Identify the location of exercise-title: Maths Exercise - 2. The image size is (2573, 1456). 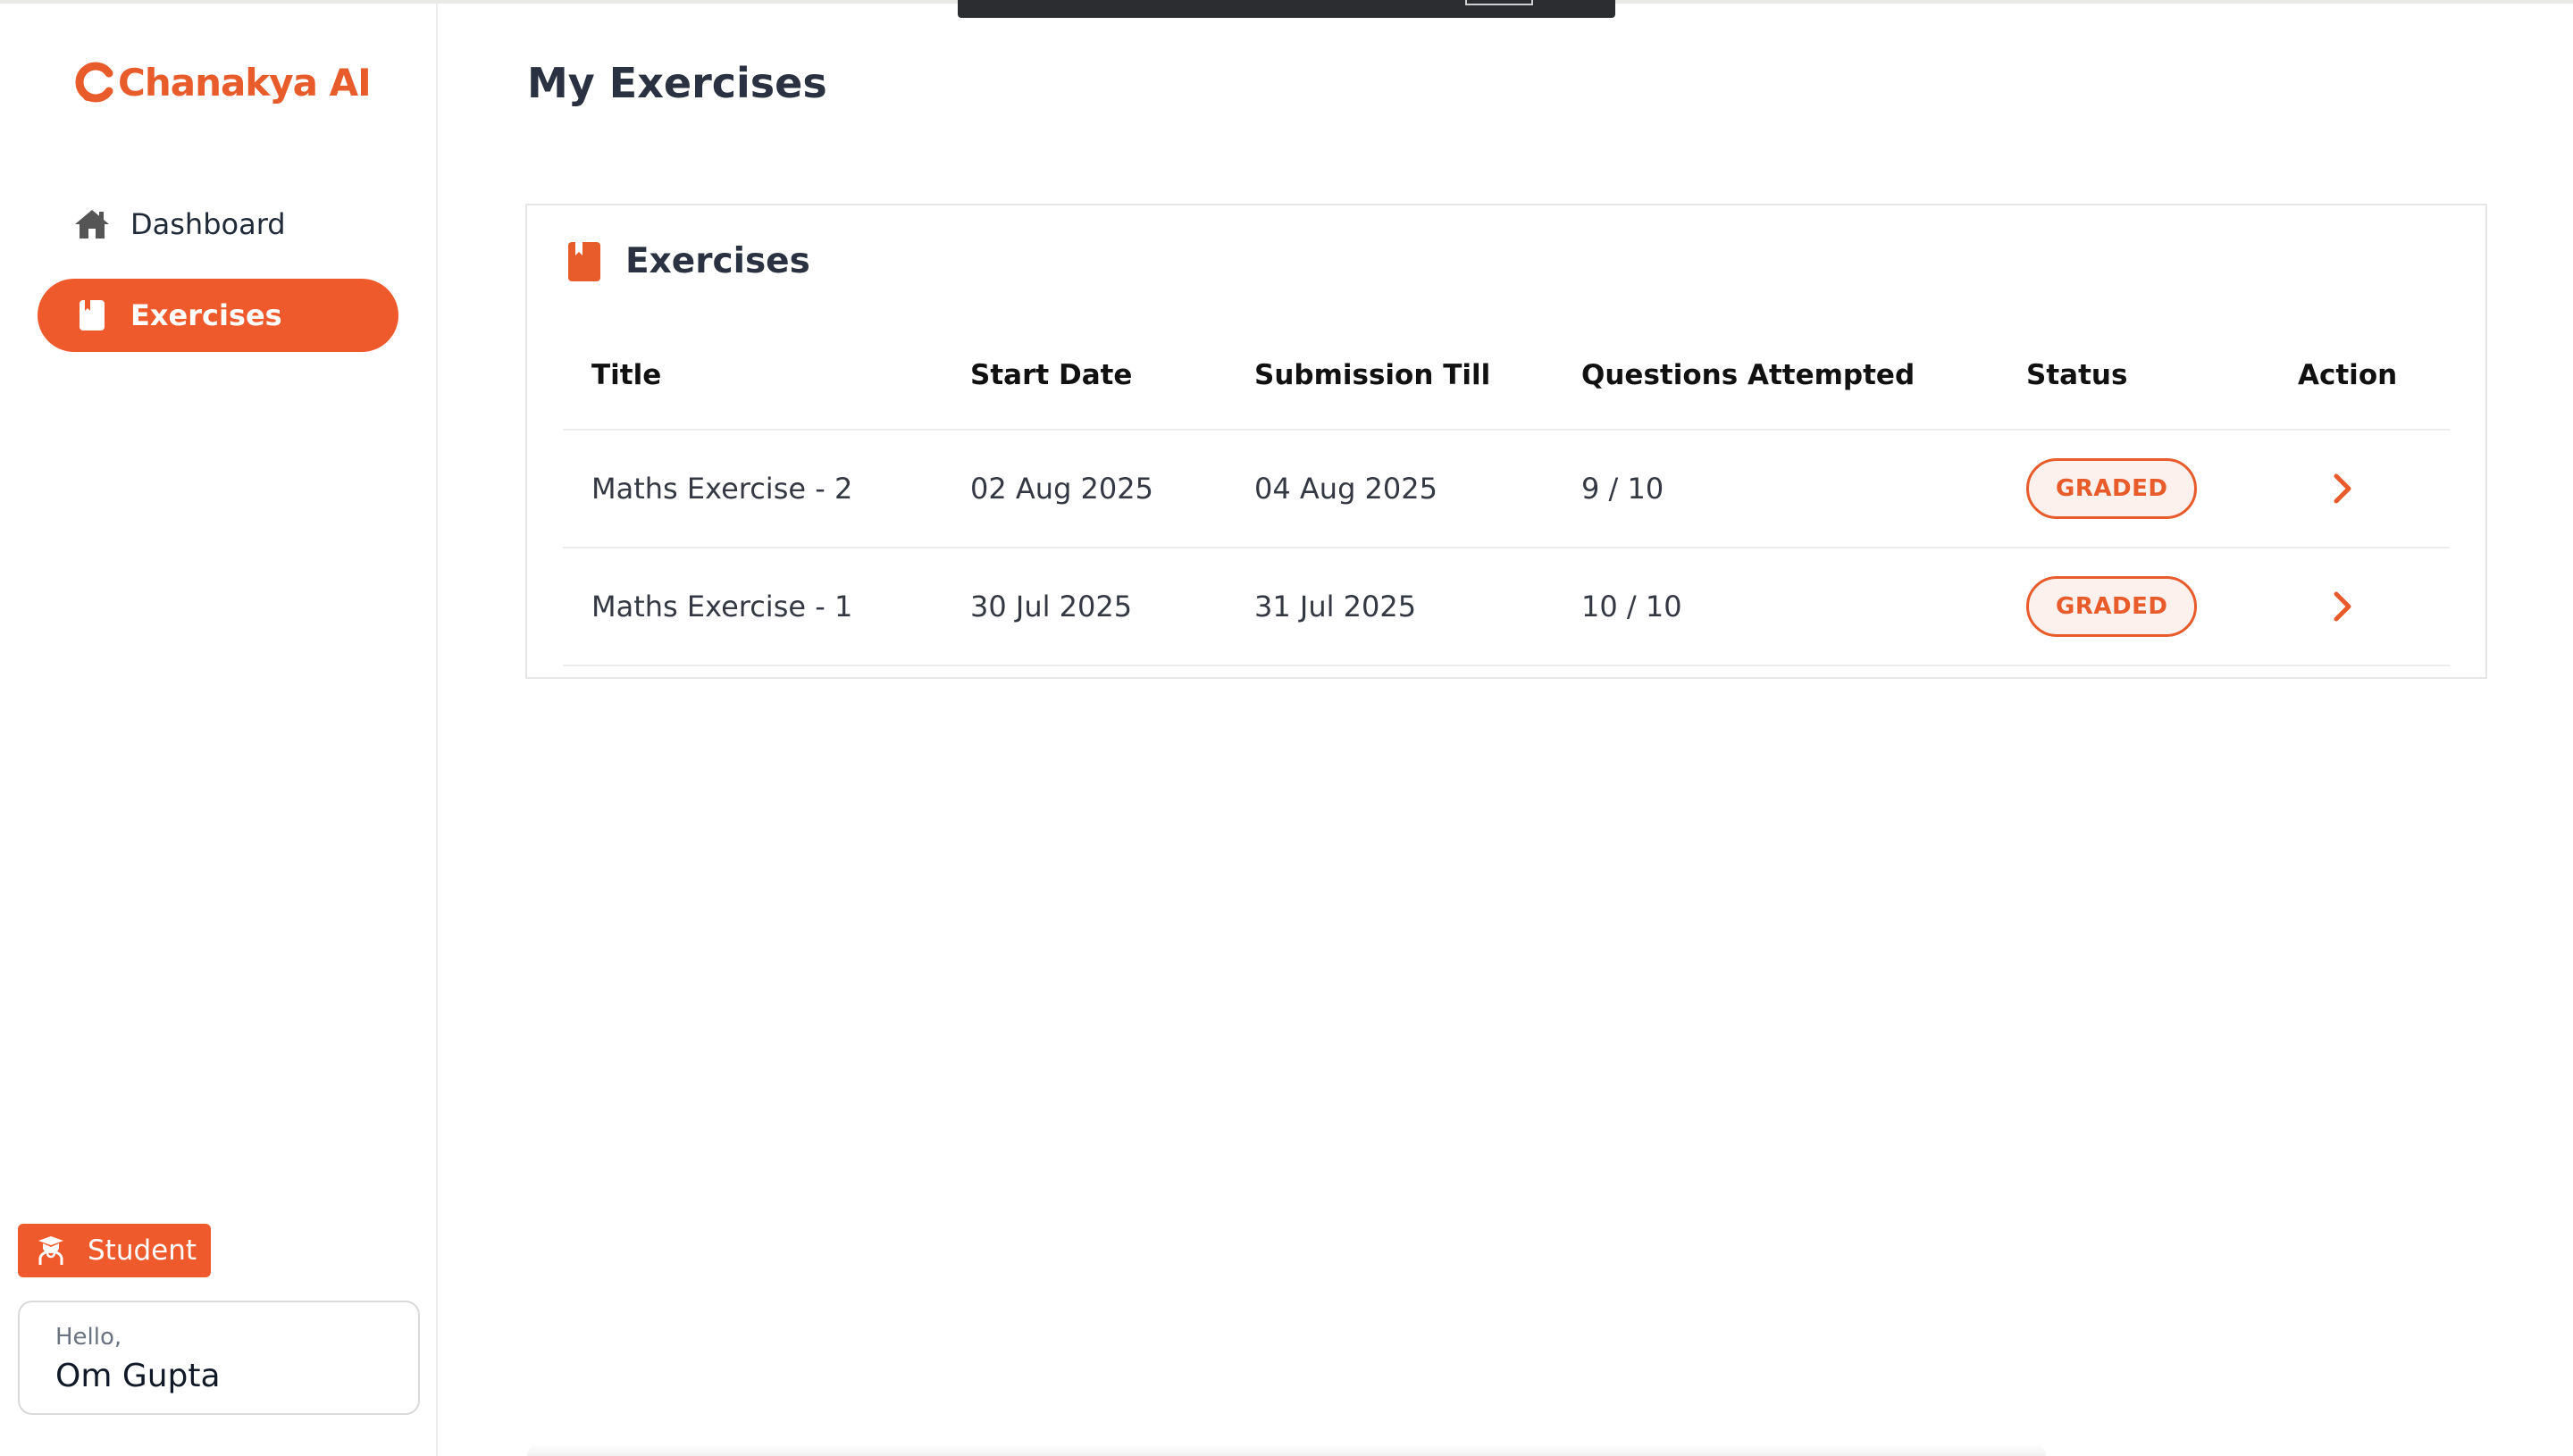
(722, 489).